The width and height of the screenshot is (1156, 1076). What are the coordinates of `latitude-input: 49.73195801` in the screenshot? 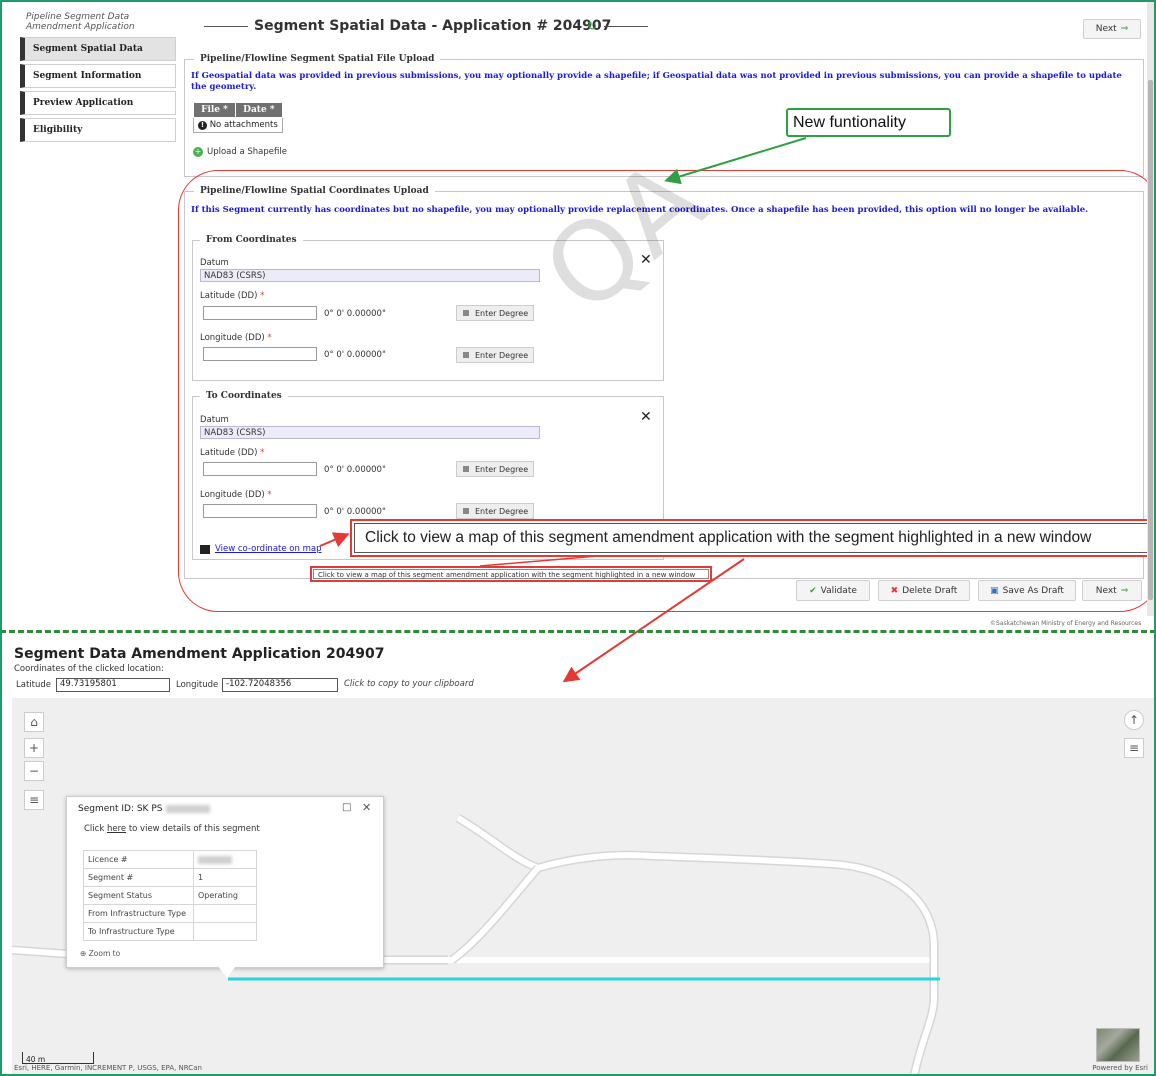 It's located at (113, 685).